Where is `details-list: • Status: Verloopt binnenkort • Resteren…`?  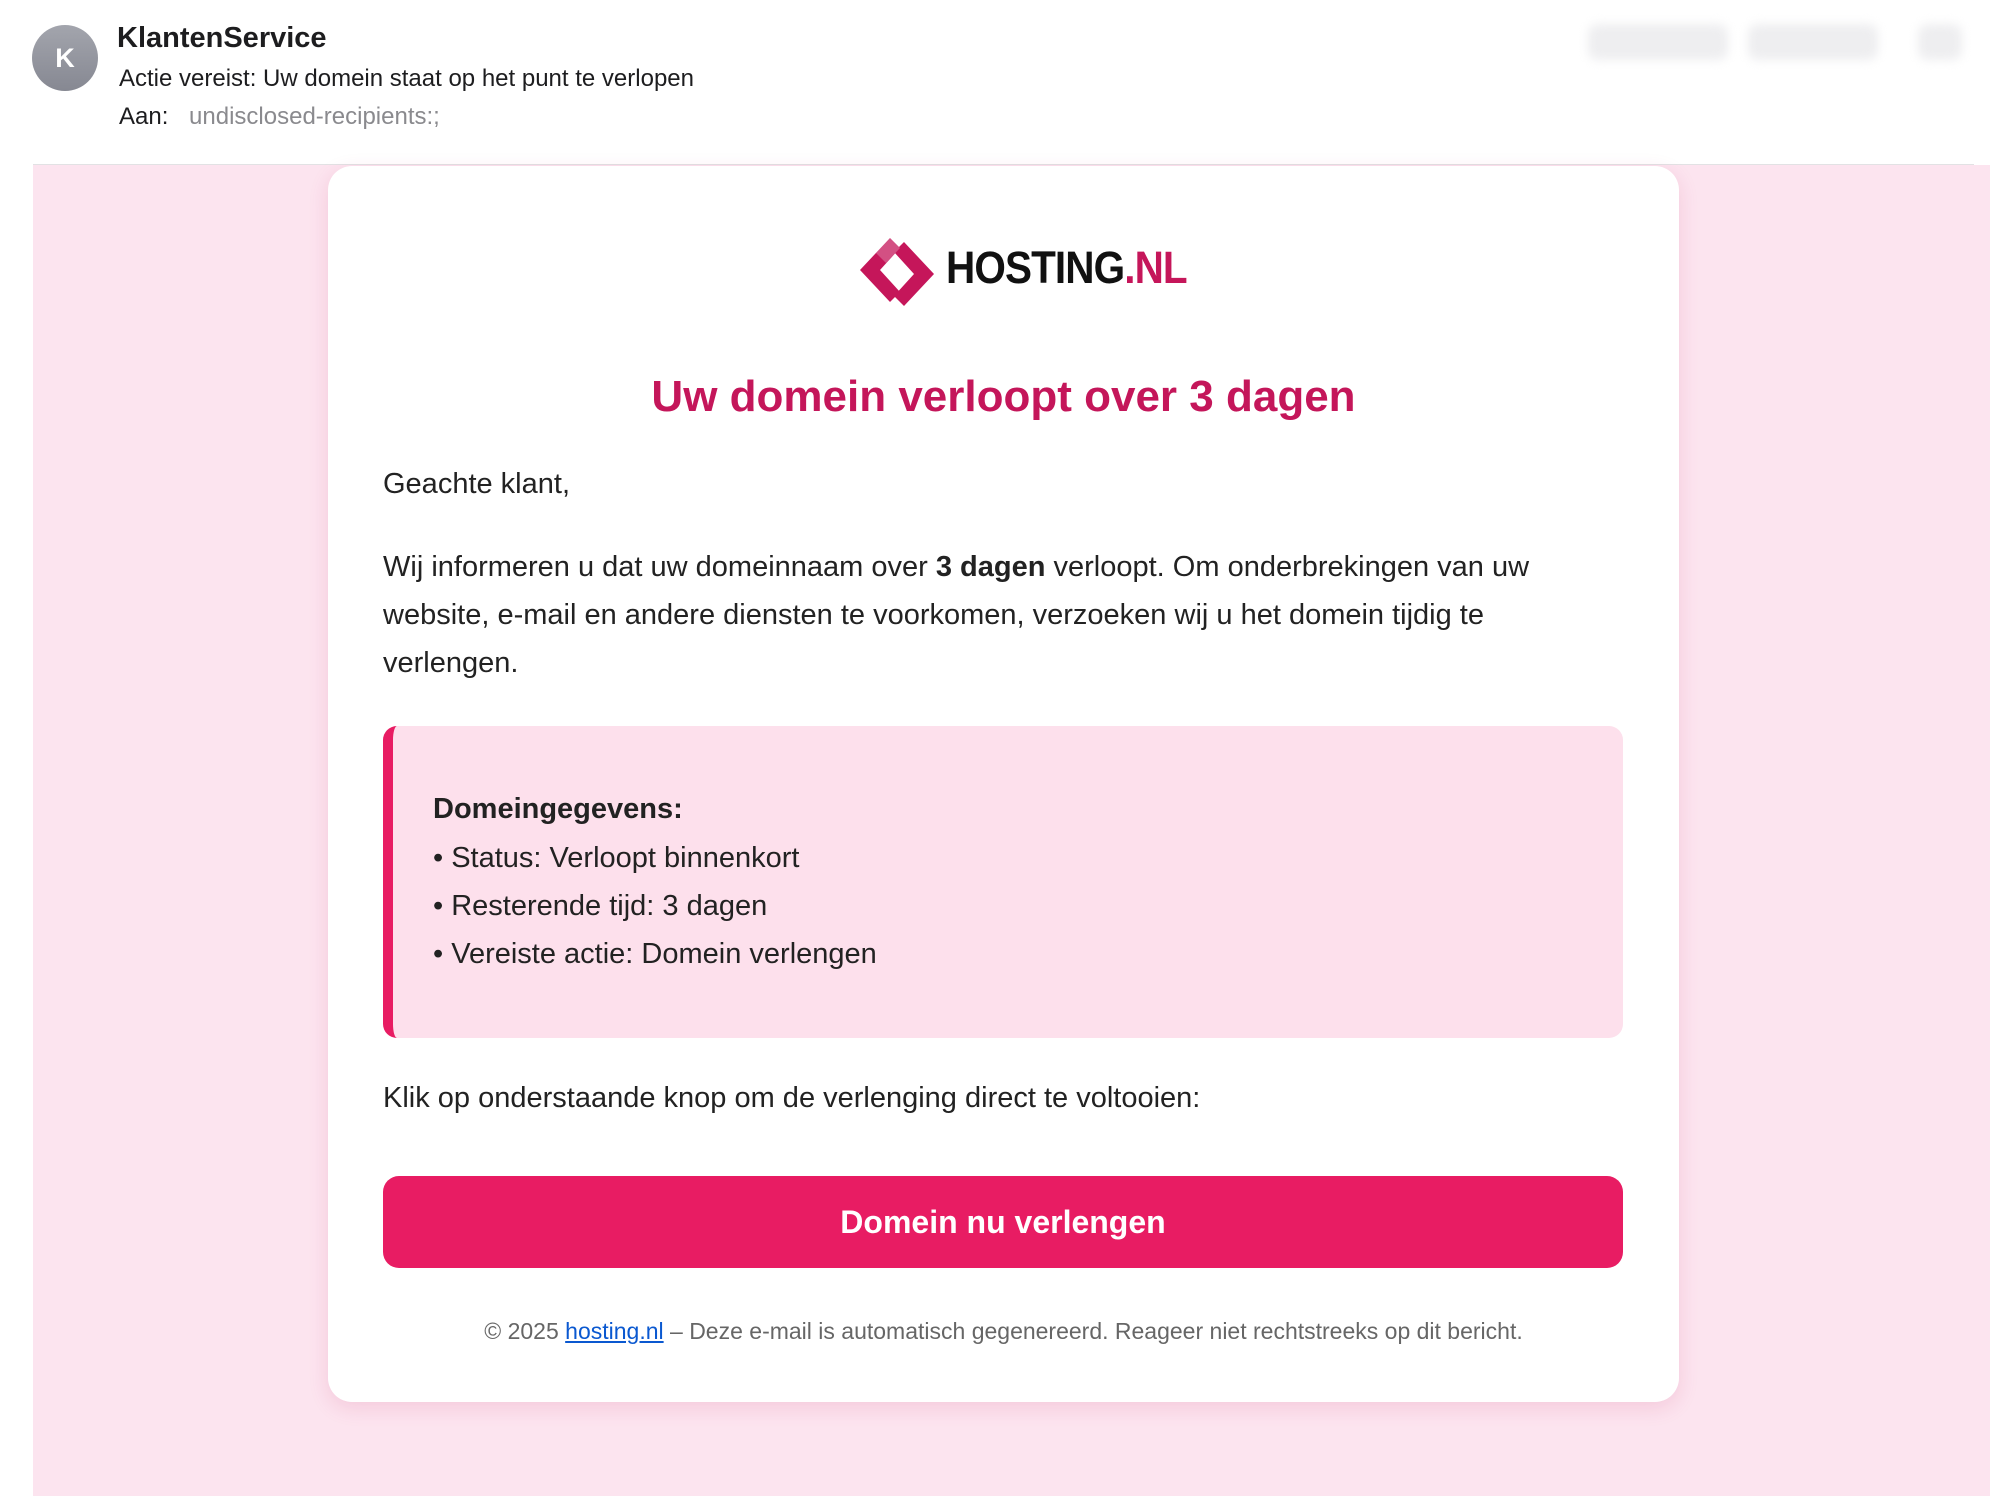 details-list: • Status: Verloopt binnenkort • Resteren… is located at coordinates (655, 906).